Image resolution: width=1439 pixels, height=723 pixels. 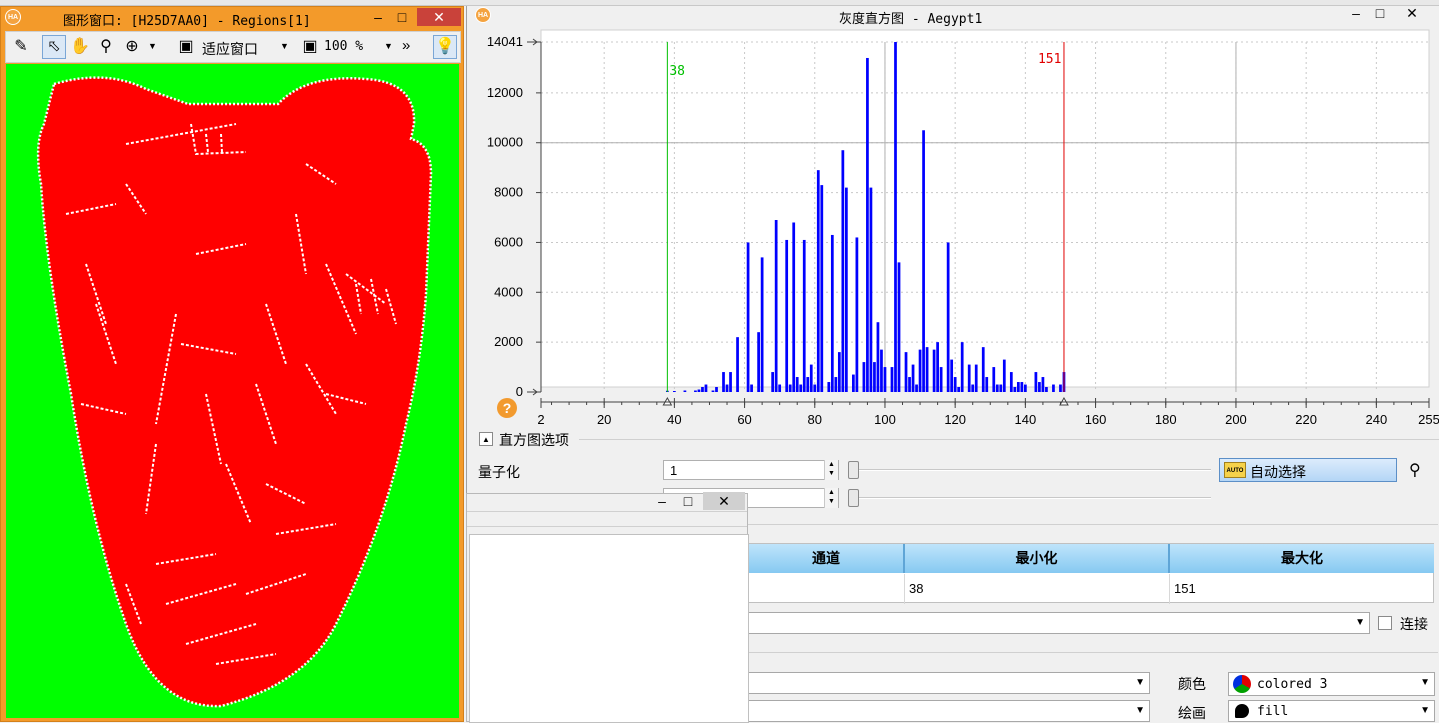 I want to click on hand-pan-icon: ✋, so click(x=80, y=47).